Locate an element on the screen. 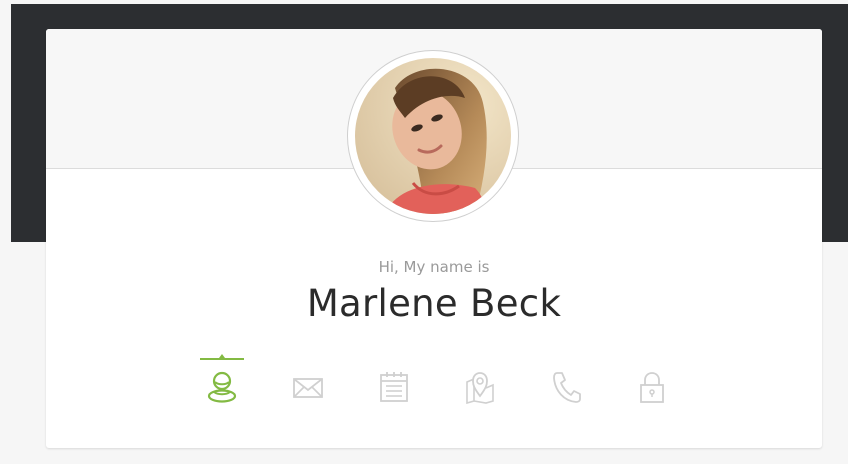 The image size is (848, 464). user-icon is located at coordinates (222, 387).